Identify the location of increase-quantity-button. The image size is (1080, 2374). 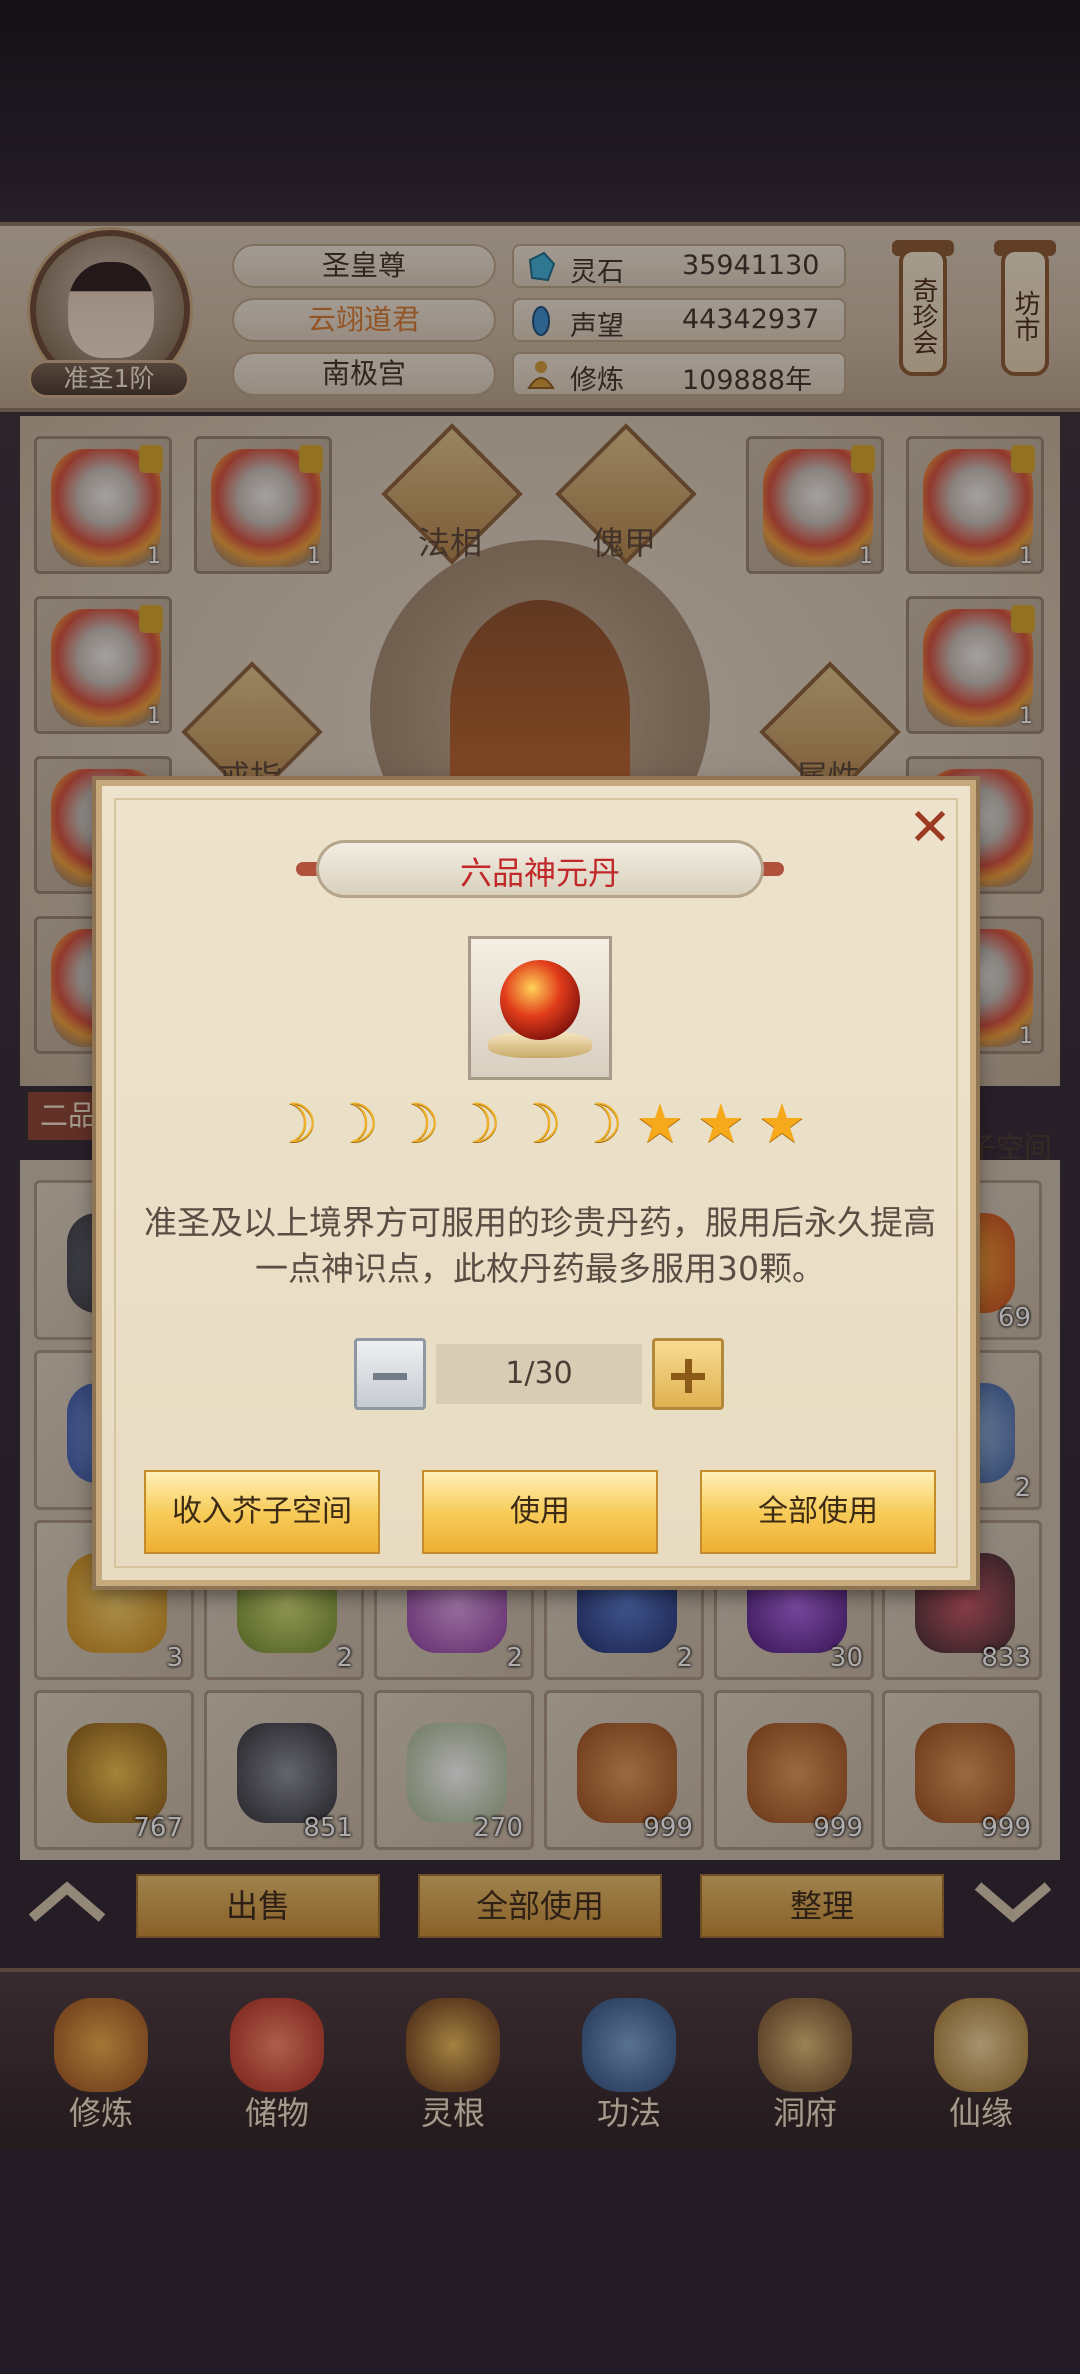
(688, 1374).